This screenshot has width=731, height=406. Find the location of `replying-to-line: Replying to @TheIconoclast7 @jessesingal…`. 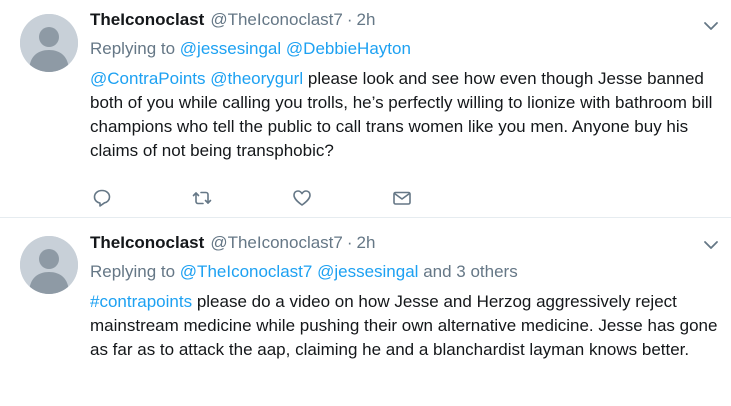

replying-to-line: Replying to @TheIconoclast7 @jessesingal… is located at coordinates (403, 274).